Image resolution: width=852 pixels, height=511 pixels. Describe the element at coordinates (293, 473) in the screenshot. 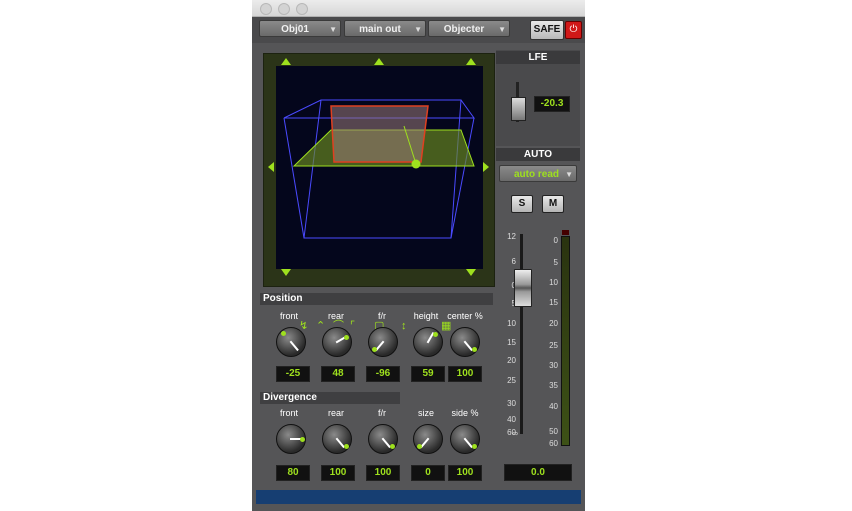

I see `divergence-front-value: 80` at that location.